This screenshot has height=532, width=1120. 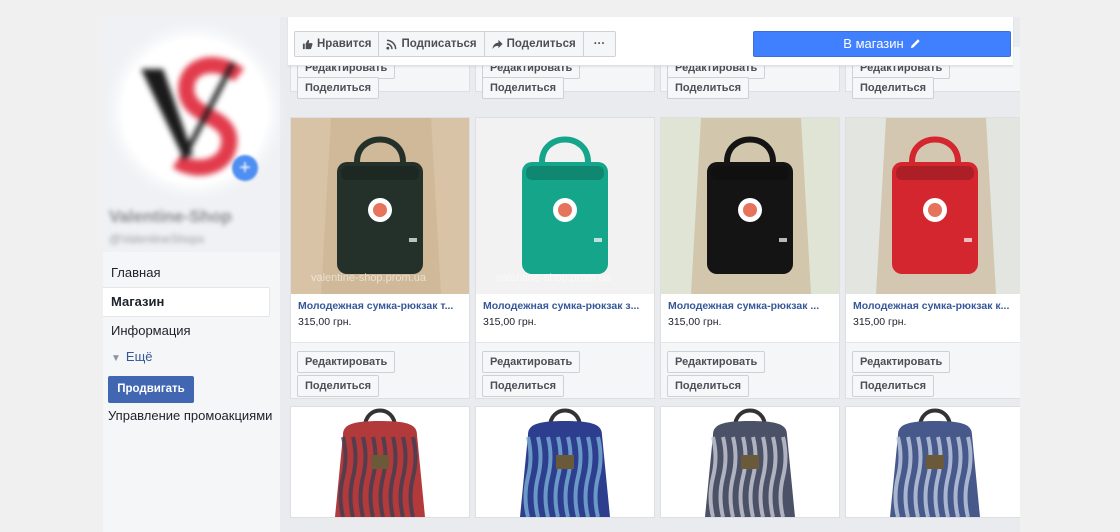 What do you see at coordinates (151, 389) in the screenshot?
I see `promote-button: Продвигать` at bounding box center [151, 389].